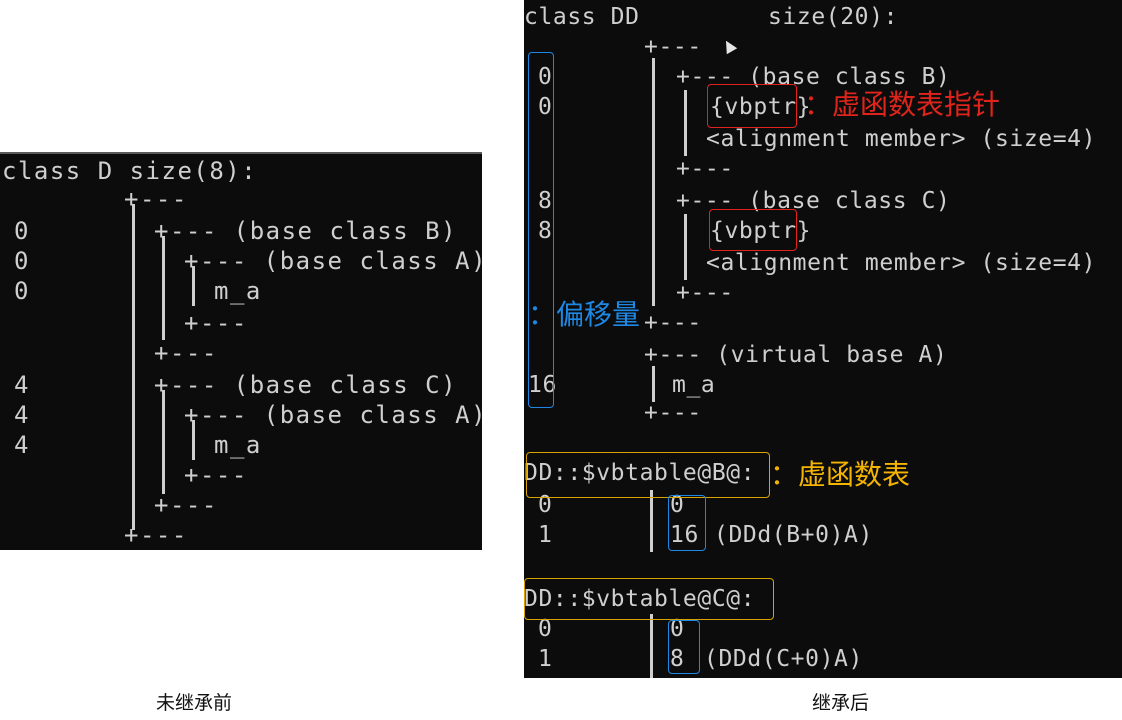 The image size is (1122, 720). Describe the element at coordinates (793, 535) in the screenshot. I see `vbtable-note: (DDd(B+0)A)` at that location.